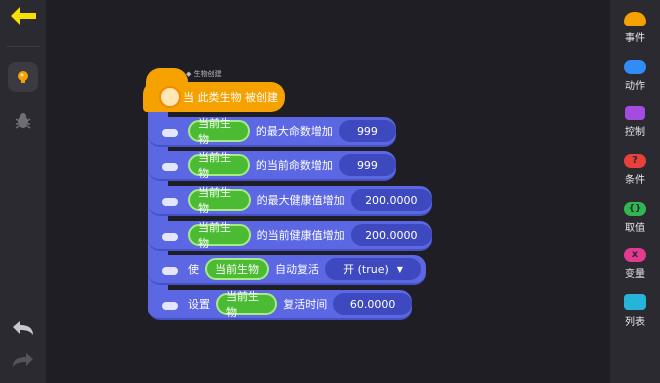  I want to click on dropdown-value: 开 (true), so click(366, 269).